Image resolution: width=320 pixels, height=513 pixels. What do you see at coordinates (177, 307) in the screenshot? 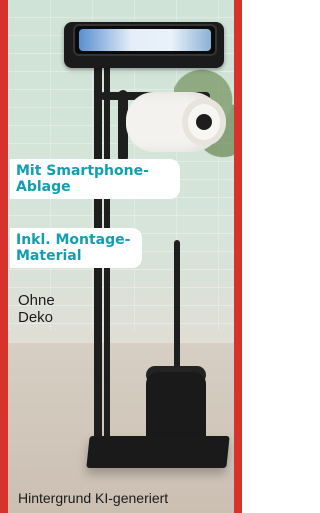
I see `toilet-brush-handle` at bounding box center [177, 307].